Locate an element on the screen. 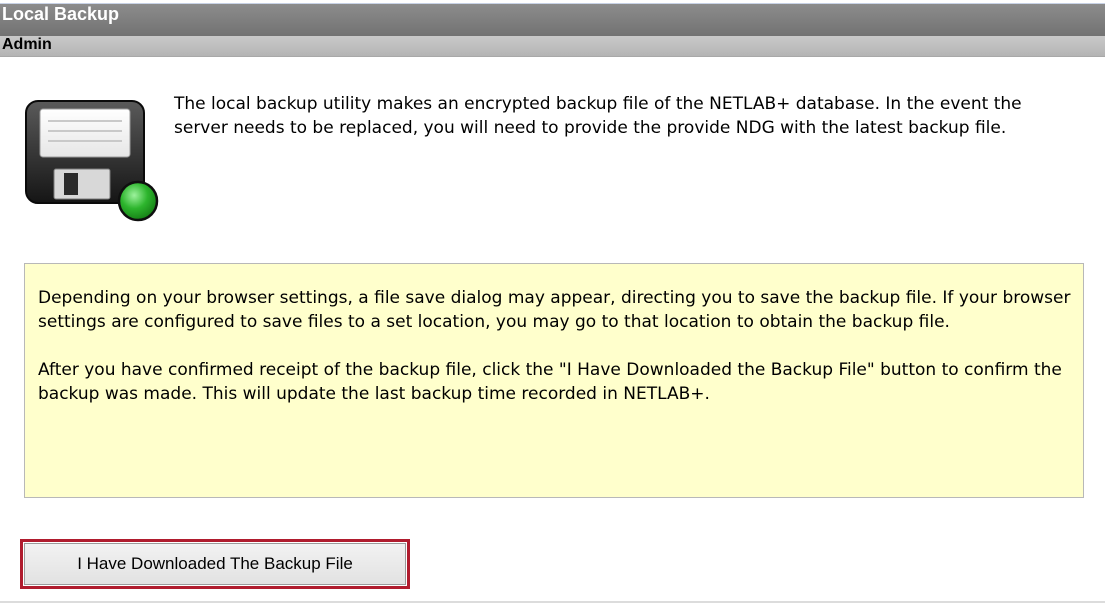 This screenshot has height=603, width=1105. subtitle-bar: Admin is located at coordinates (552, 46).